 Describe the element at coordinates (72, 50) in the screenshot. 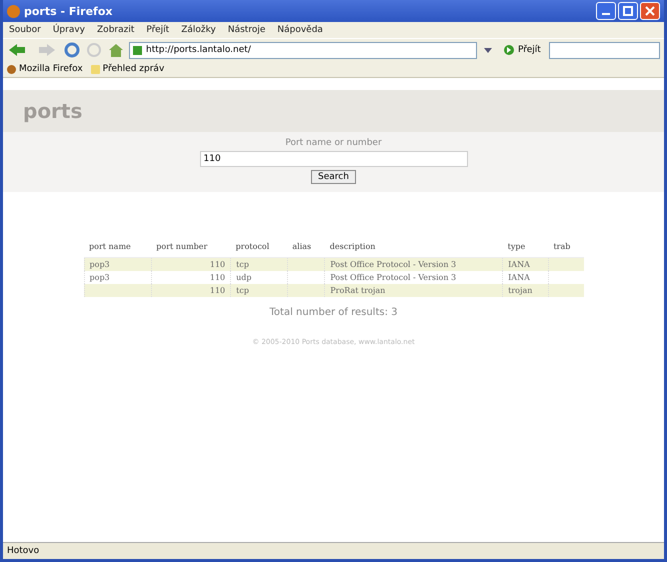

I see `reload-icon` at that location.